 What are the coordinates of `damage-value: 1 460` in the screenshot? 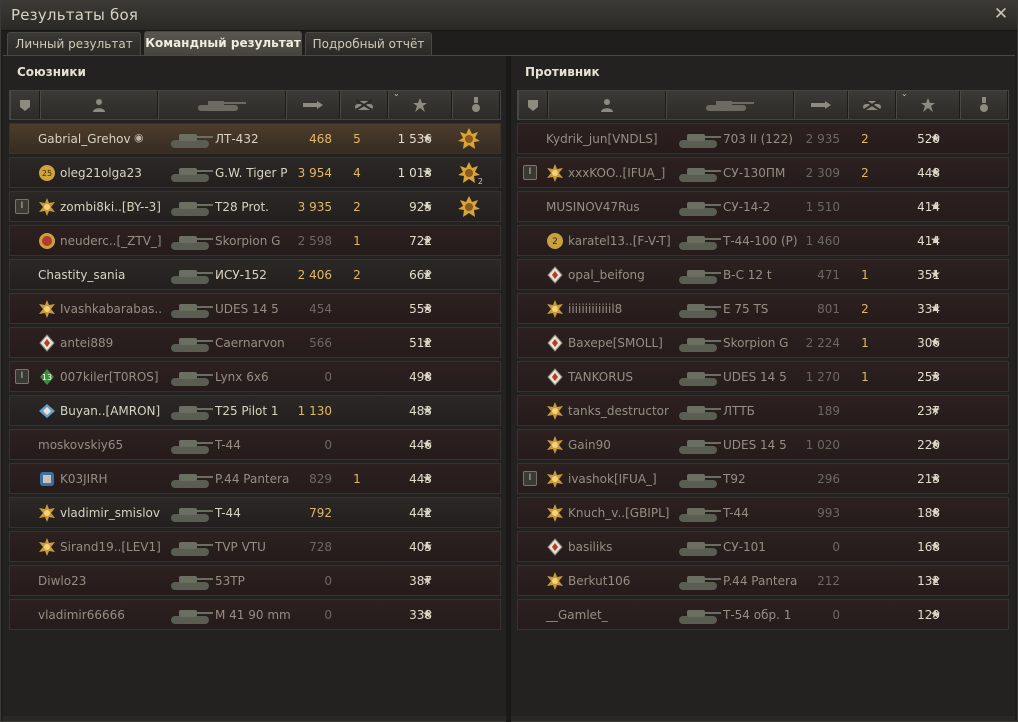 It's located at (822, 241).